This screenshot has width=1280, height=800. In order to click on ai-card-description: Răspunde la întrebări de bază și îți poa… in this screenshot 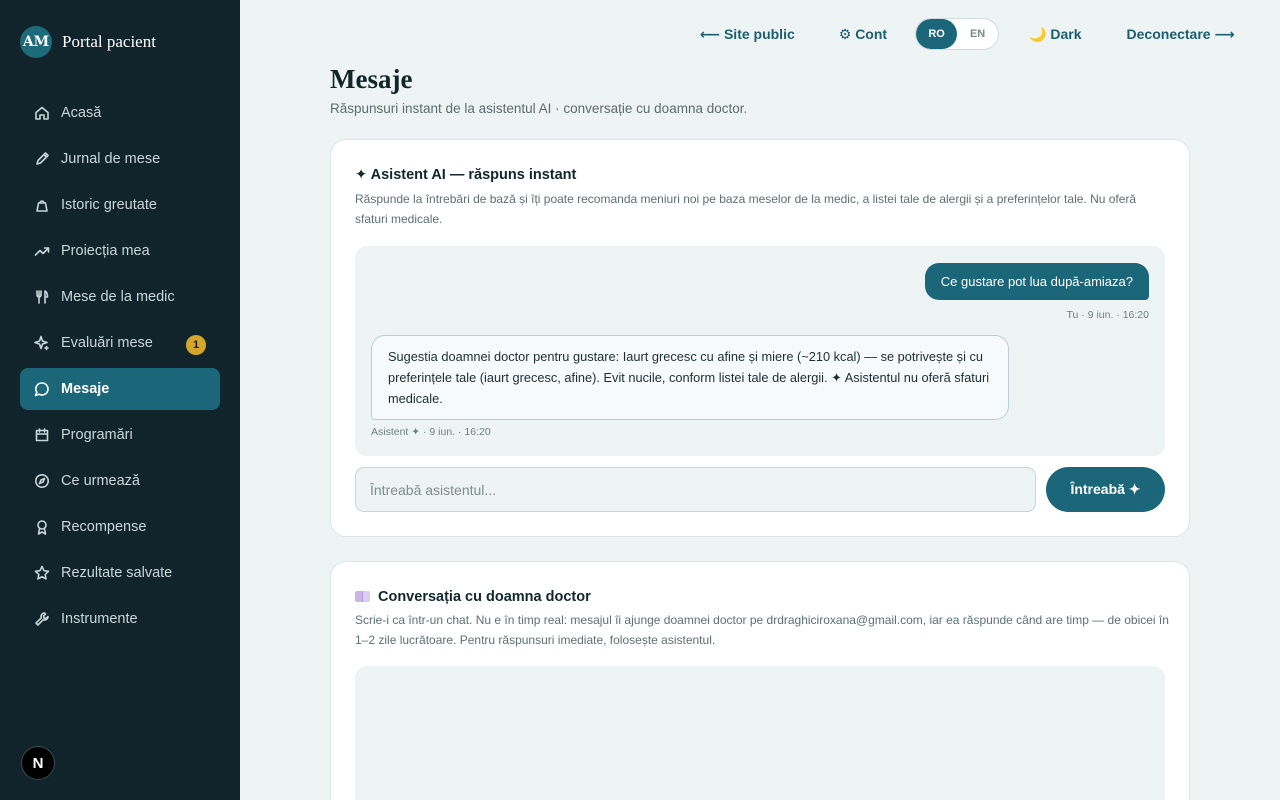, I will do `click(746, 209)`.